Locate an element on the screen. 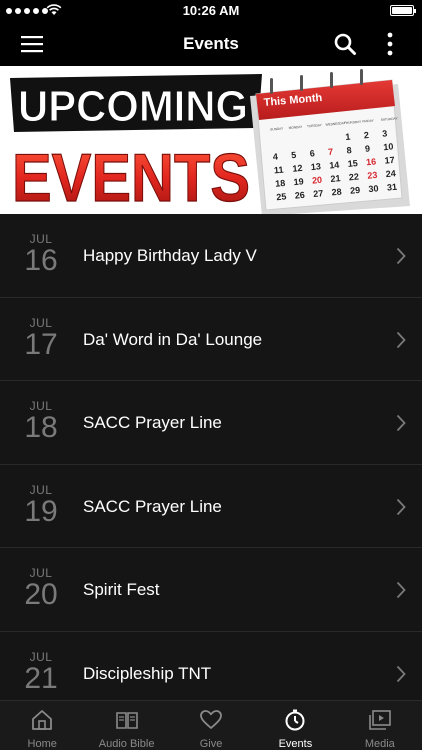 This screenshot has width=422, height=750. event-row: JUL 20 Spirit Fest is located at coordinates (211, 590).